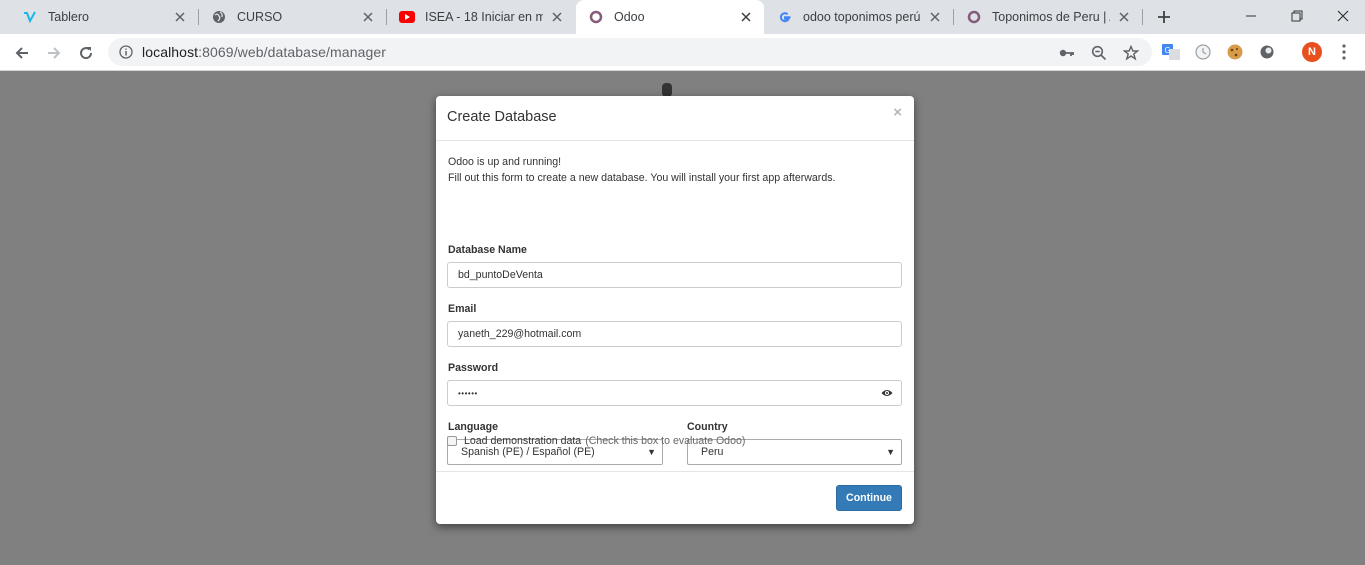  What do you see at coordinates (170, 52) in the screenshot?
I see `url-host: localhost` at bounding box center [170, 52].